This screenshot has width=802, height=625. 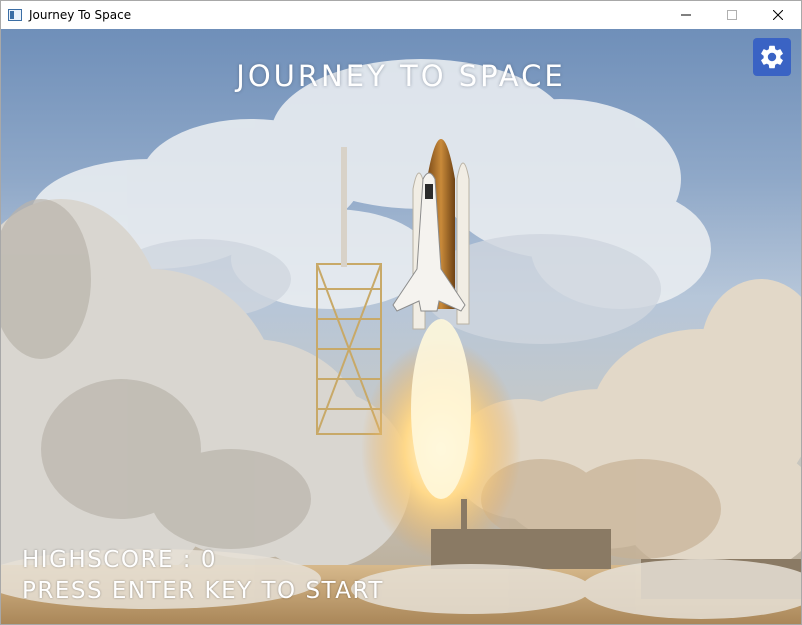 What do you see at coordinates (401, 76) in the screenshot?
I see `game-title: JOURNEY TO SPACE` at bounding box center [401, 76].